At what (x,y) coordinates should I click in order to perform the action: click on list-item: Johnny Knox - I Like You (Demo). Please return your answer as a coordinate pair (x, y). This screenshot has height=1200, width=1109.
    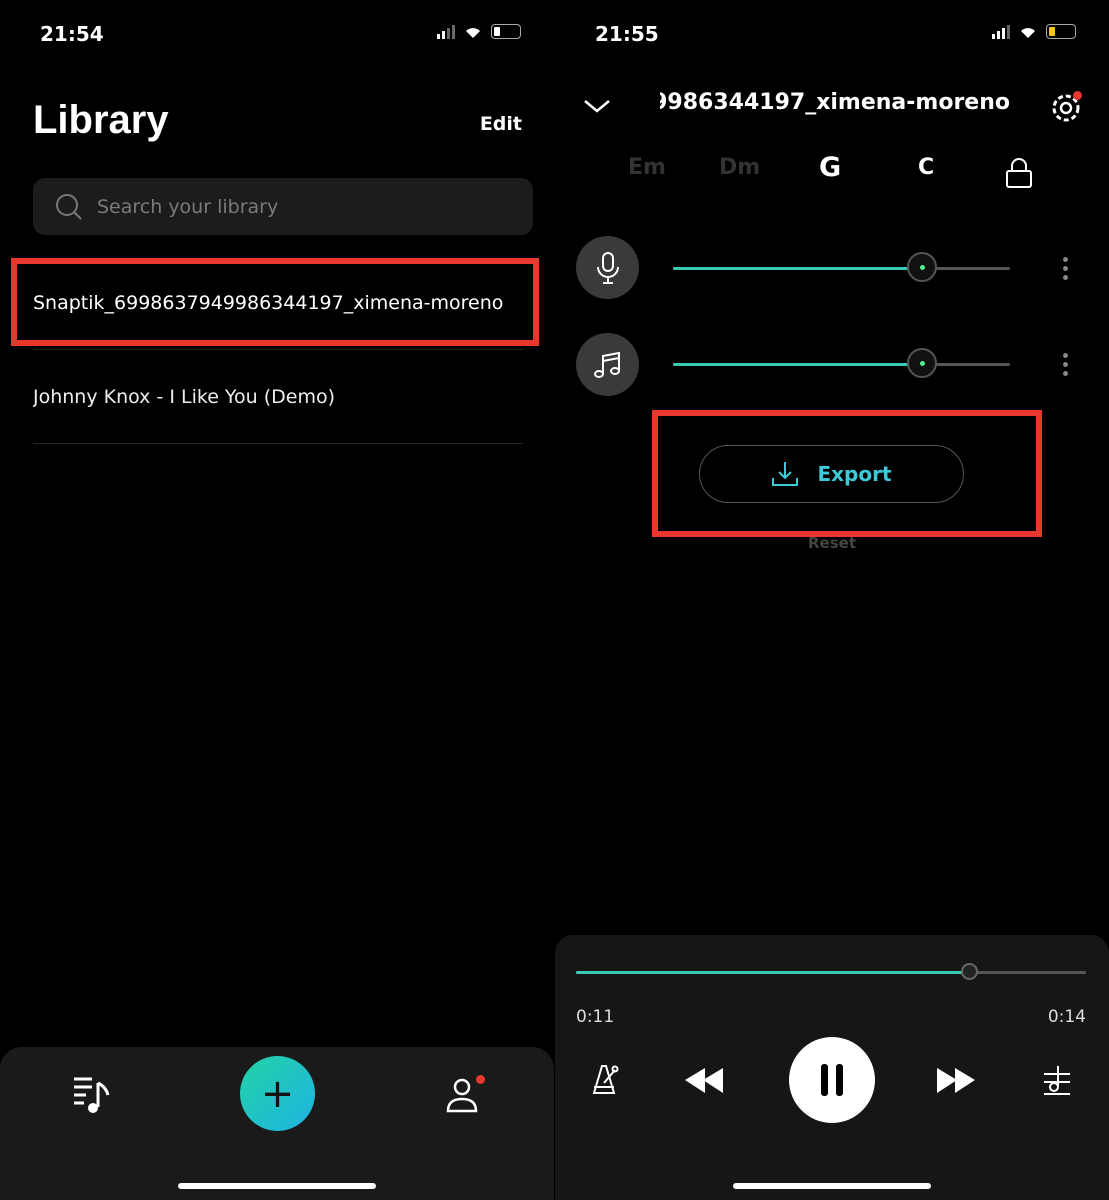
    Looking at the image, I should click on (278, 397).